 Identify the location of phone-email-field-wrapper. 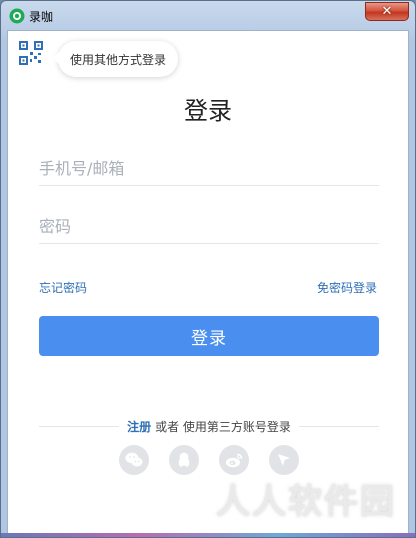
(209, 170).